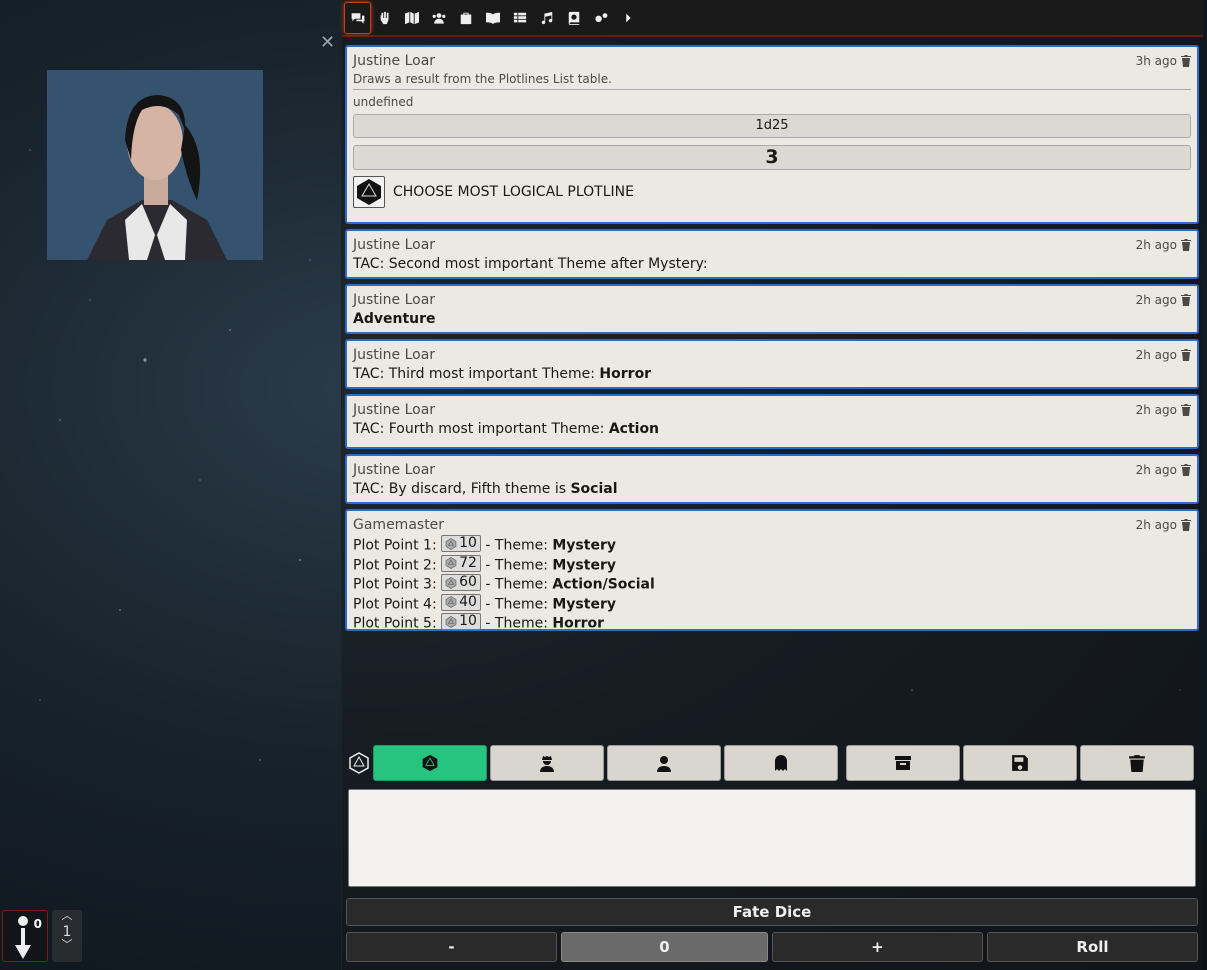  Describe the element at coordinates (430, 763) in the screenshot. I see `public-roll-button` at that location.